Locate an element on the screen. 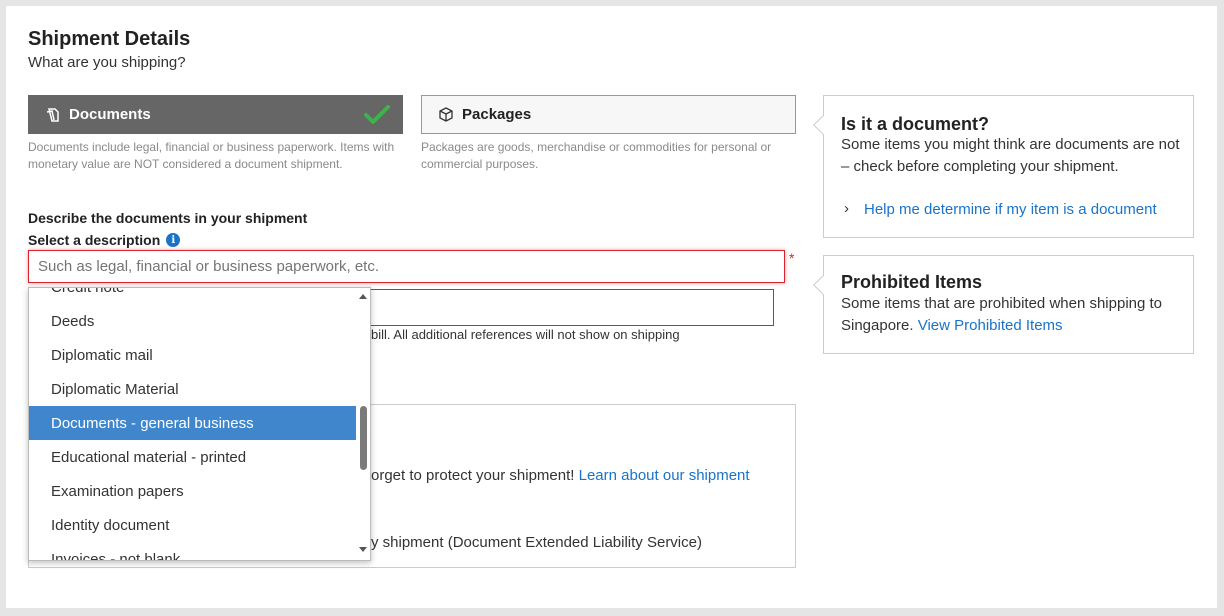  packages-type-button: Packages is located at coordinates (608, 114).